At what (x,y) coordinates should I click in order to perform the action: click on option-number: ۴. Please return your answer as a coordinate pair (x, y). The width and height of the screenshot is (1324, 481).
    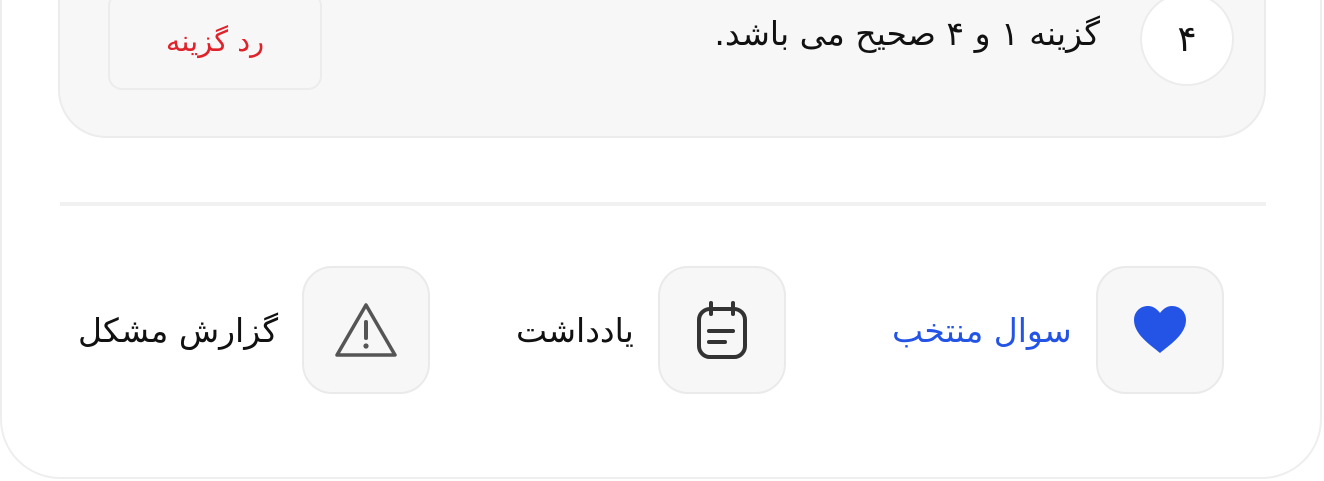
    Looking at the image, I should click on (1187, 39).